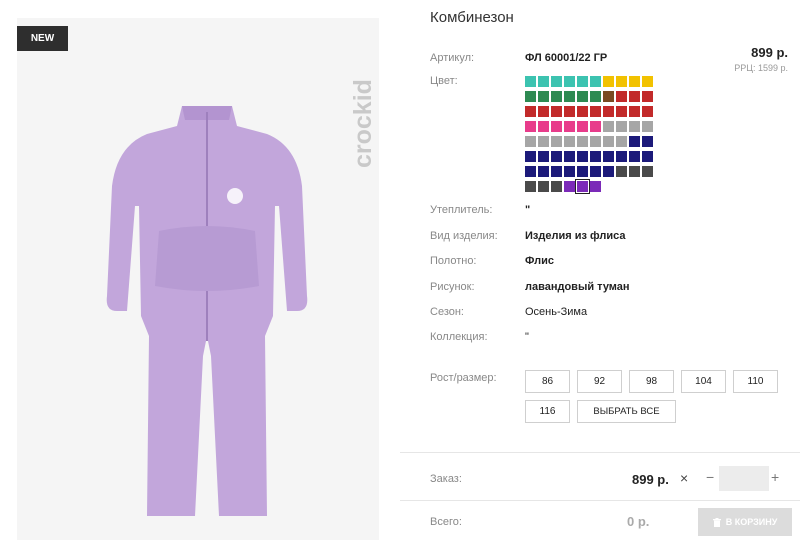 This screenshot has width=800, height=540. What do you see at coordinates (703, 381) in the screenshot?
I see `size-button-104: 104` at bounding box center [703, 381].